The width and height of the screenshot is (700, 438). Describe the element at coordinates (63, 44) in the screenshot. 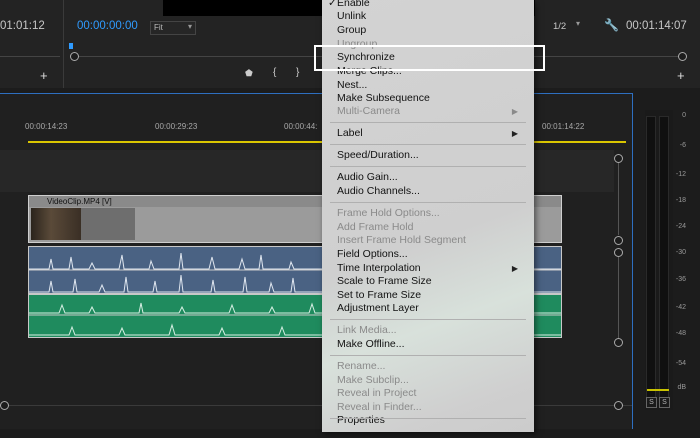

I see `panel-divider` at that location.